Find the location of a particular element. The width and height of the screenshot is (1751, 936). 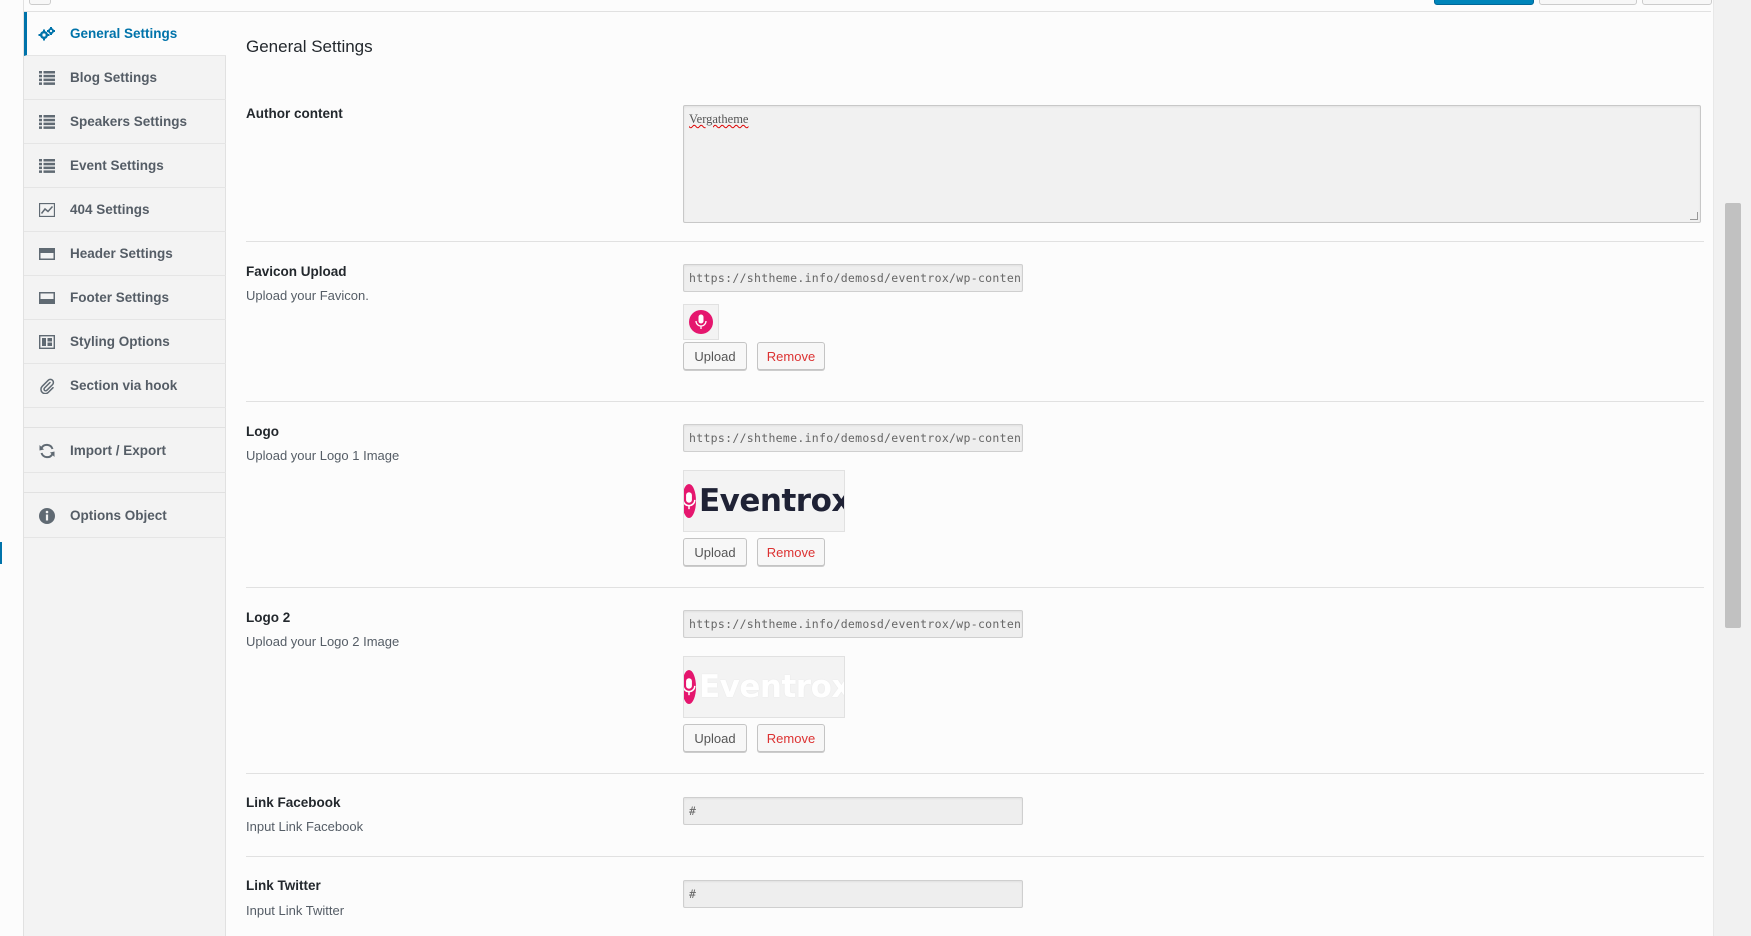

sidebar-item-404-settings: 404 Settings is located at coordinates (125, 210).